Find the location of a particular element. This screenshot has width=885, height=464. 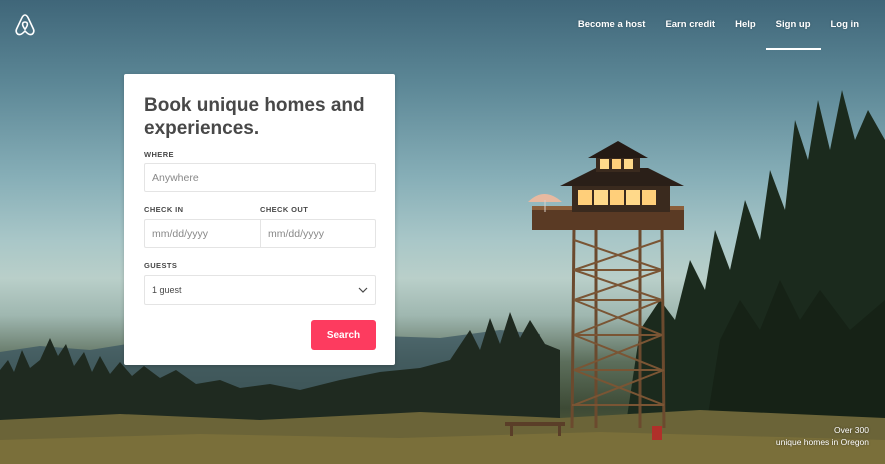

search-button: Search is located at coordinates (343, 335).